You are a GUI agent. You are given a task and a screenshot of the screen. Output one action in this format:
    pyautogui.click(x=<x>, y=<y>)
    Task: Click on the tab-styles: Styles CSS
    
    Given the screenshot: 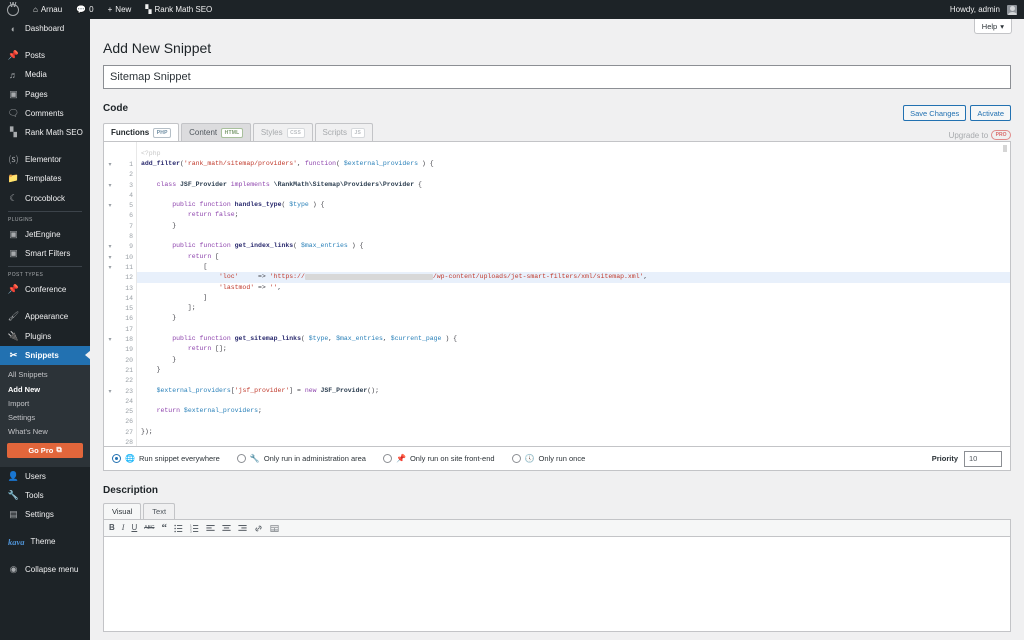 What is the action you would take?
    pyautogui.click(x=282, y=132)
    